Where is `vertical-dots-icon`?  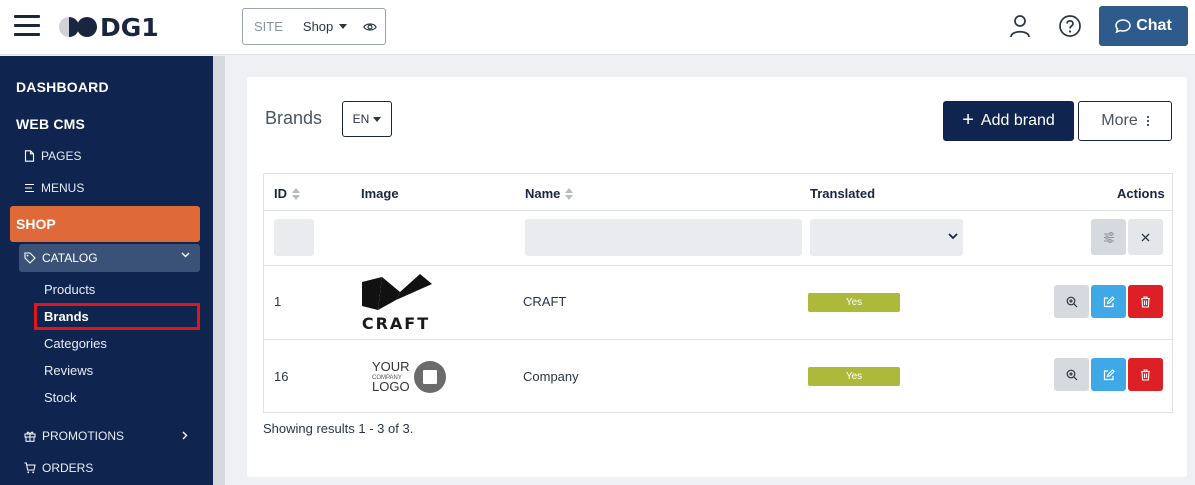 vertical-dots-icon is located at coordinates (1147, 121).